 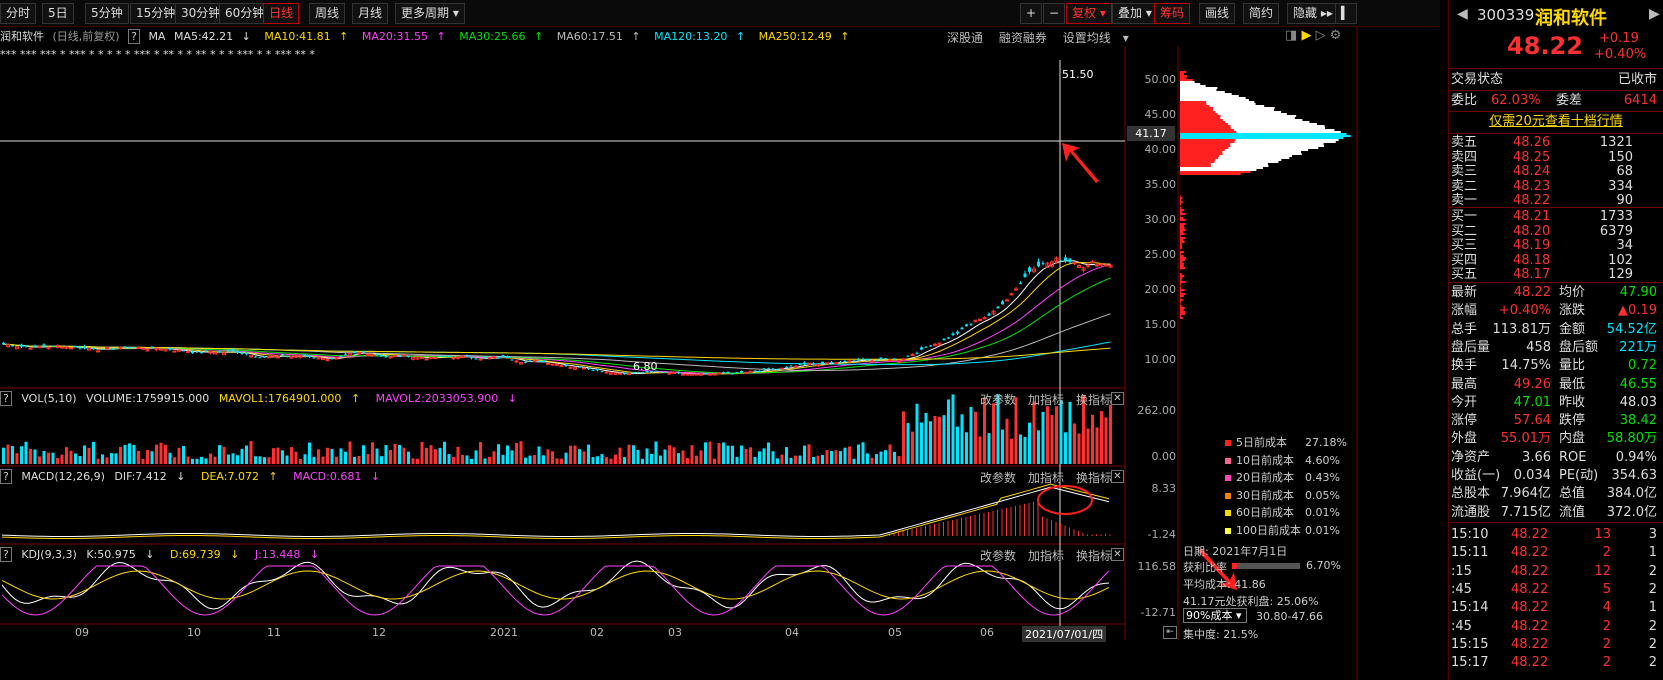 I want to click on tick-price: 48.22, so click(x=1530, y=644).